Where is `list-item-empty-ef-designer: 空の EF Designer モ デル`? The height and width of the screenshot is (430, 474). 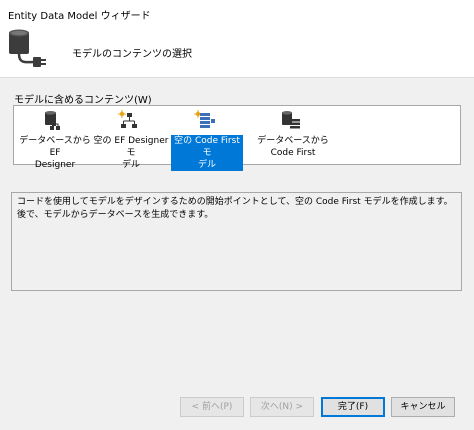
list-item-empty-ef-designer: 空の EF Designer モ デル is located at coordinates (131, 138).